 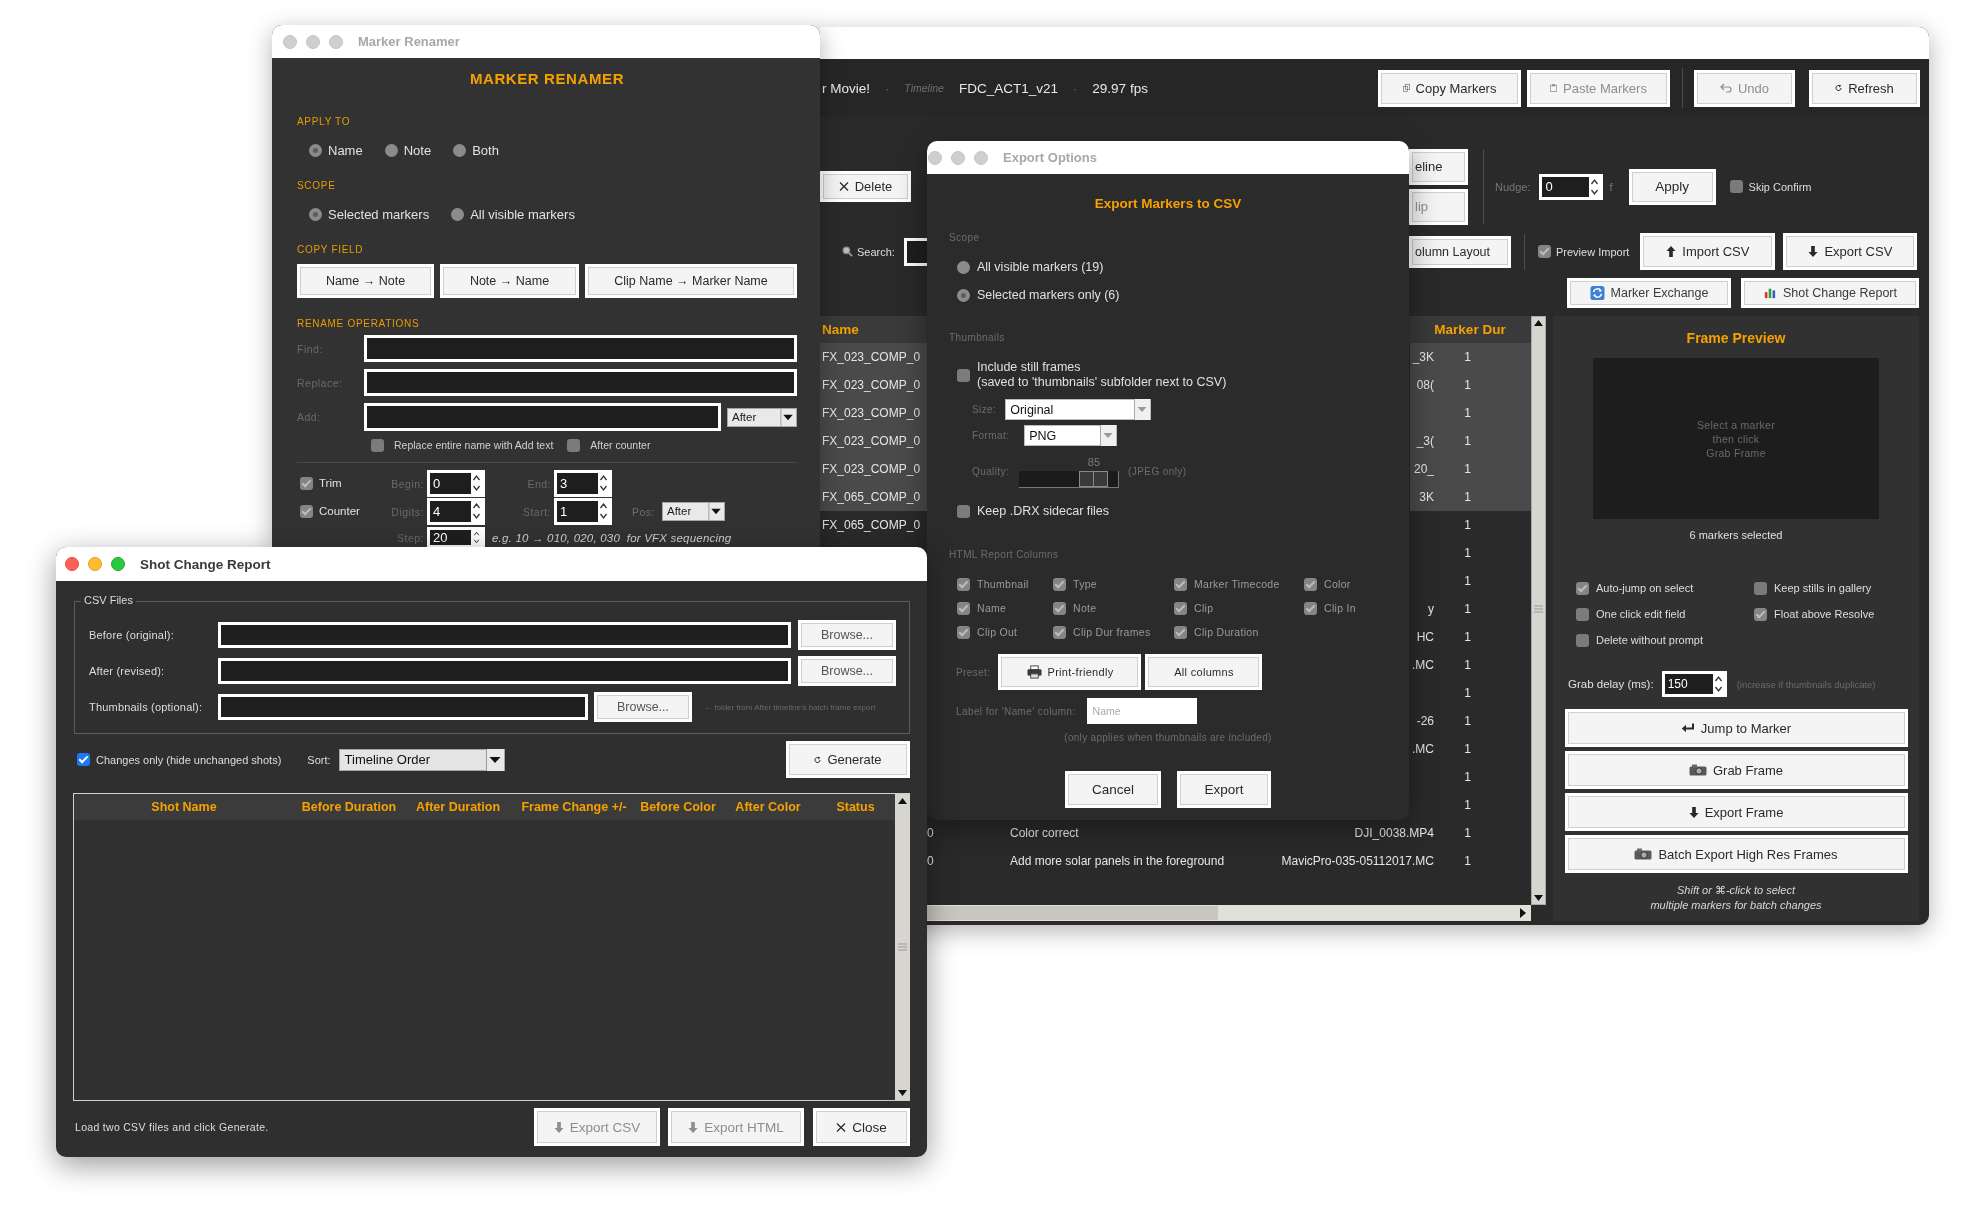 I want to click on cancel-button: Cancel, so click(x=1113, y=789).